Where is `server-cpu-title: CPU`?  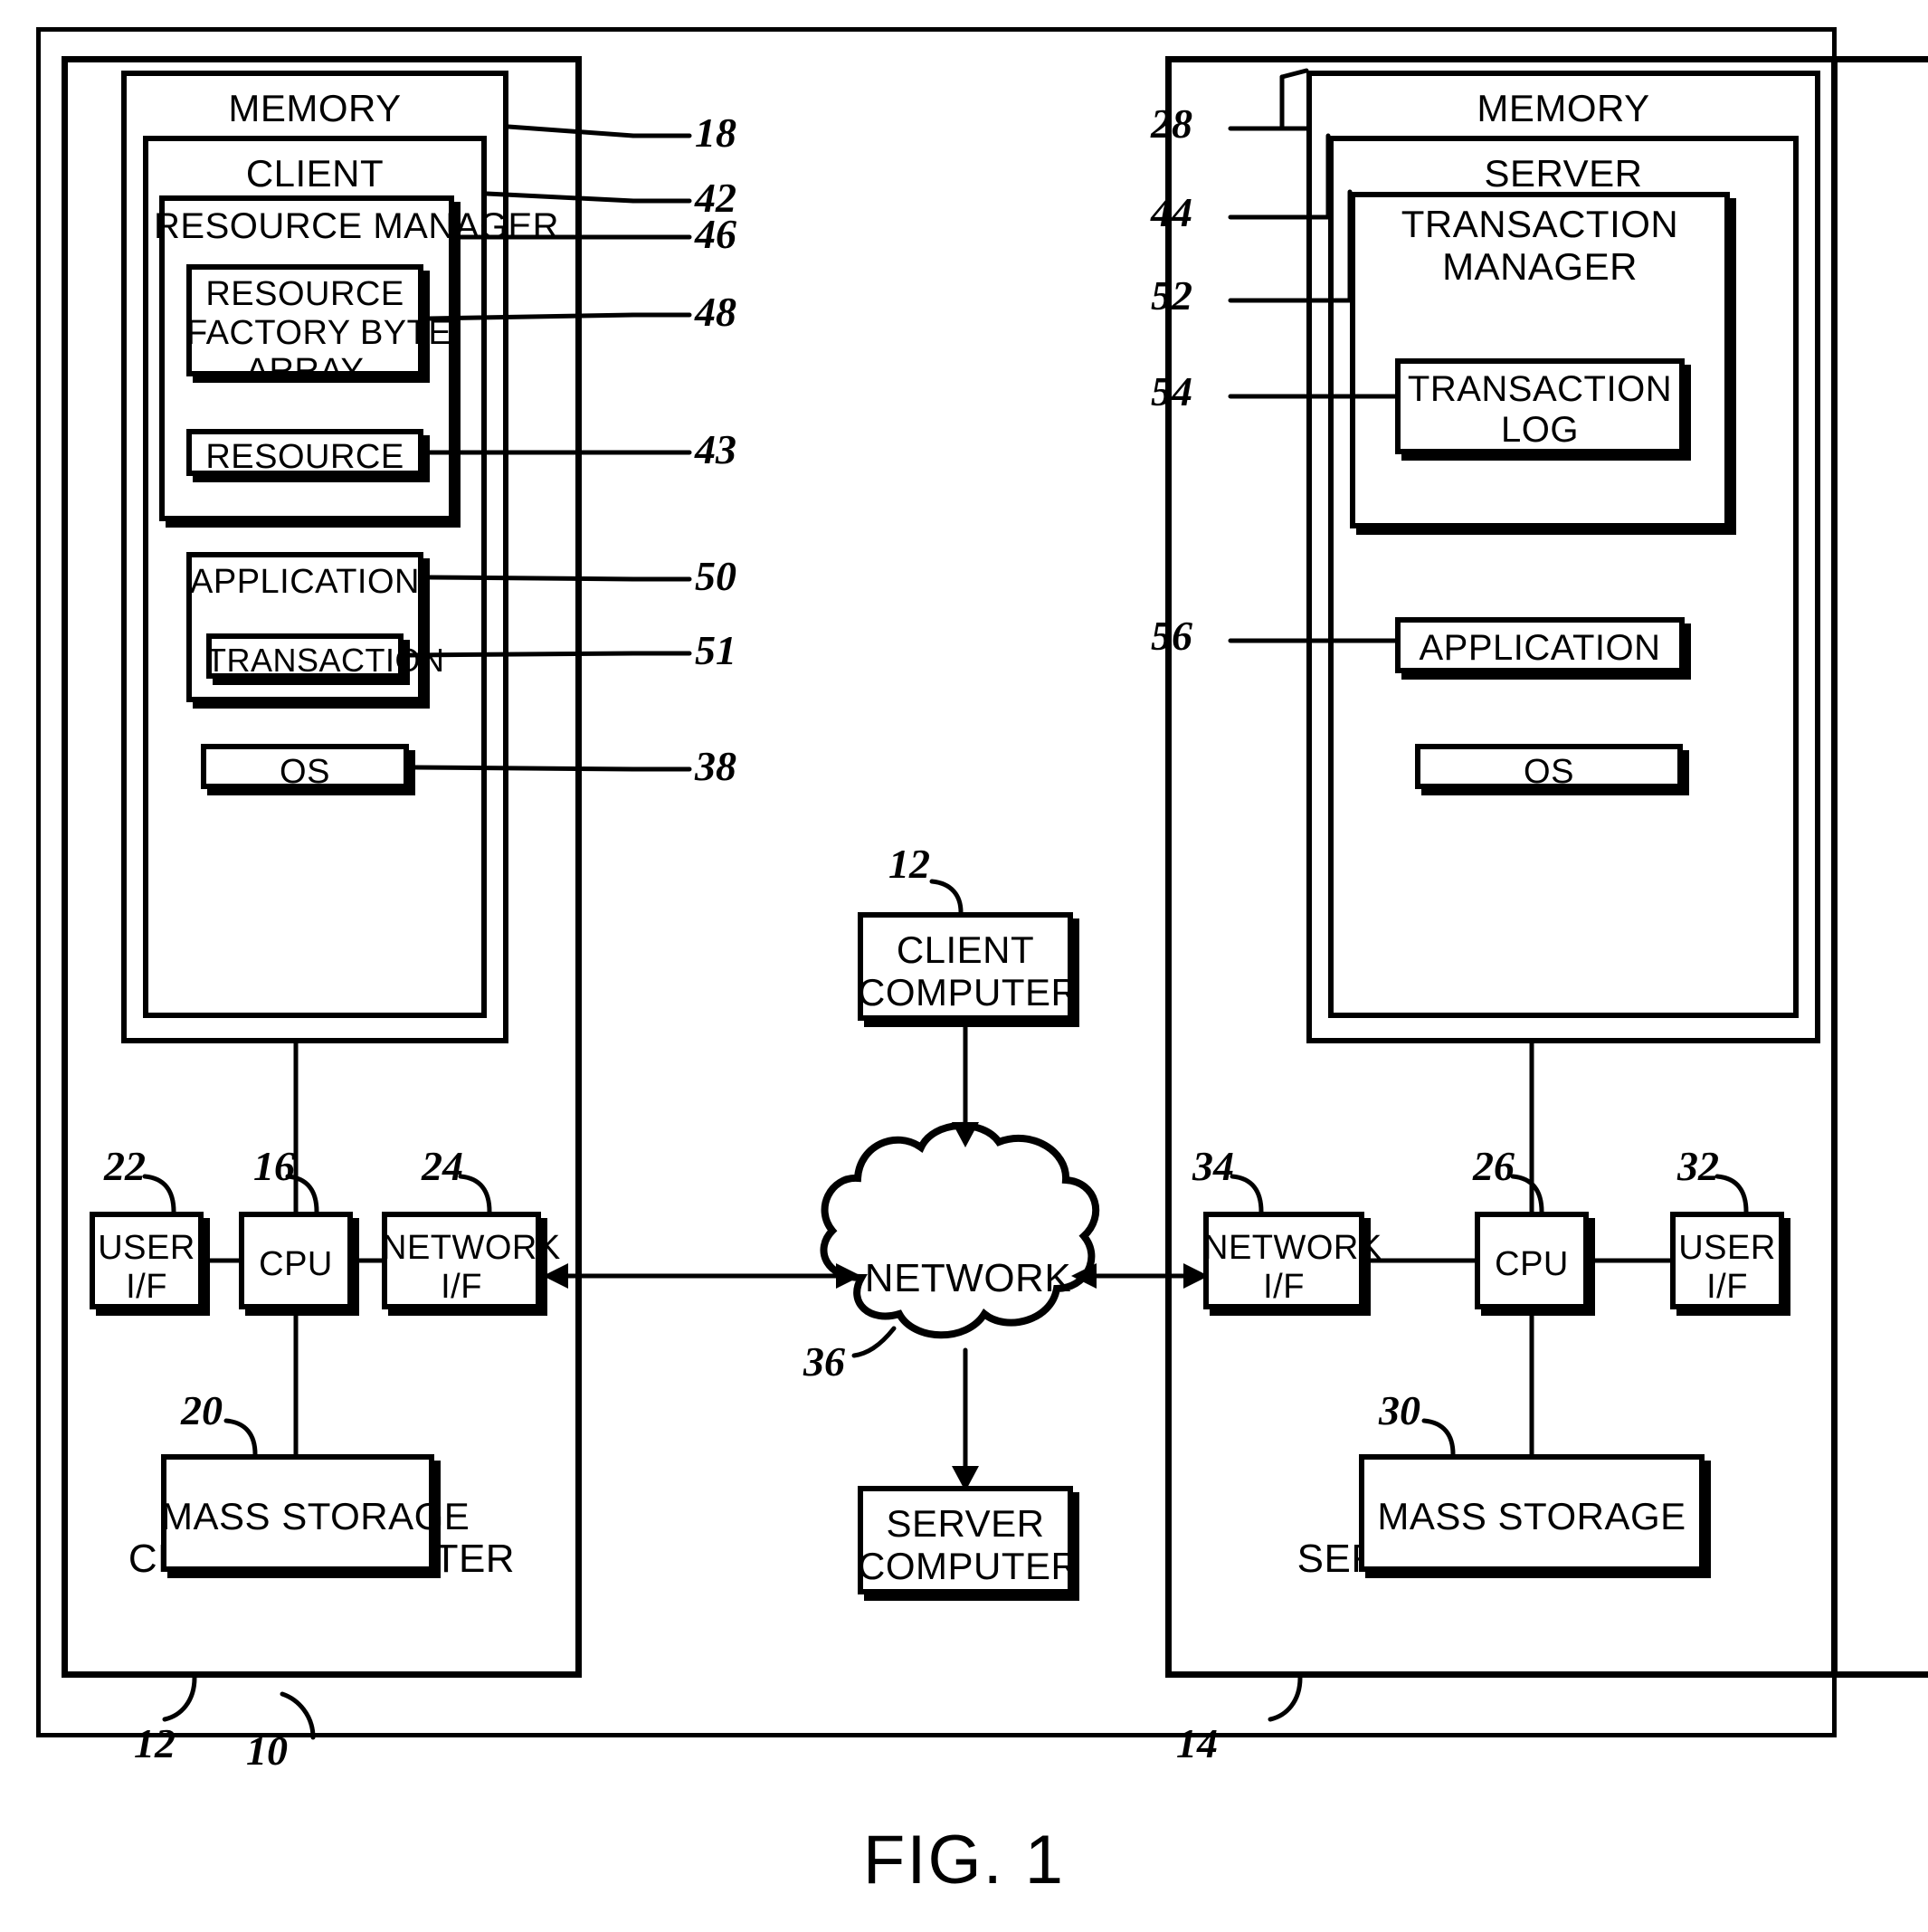 server-cpu-title: CPU is located at coordinates (1532, 1264).